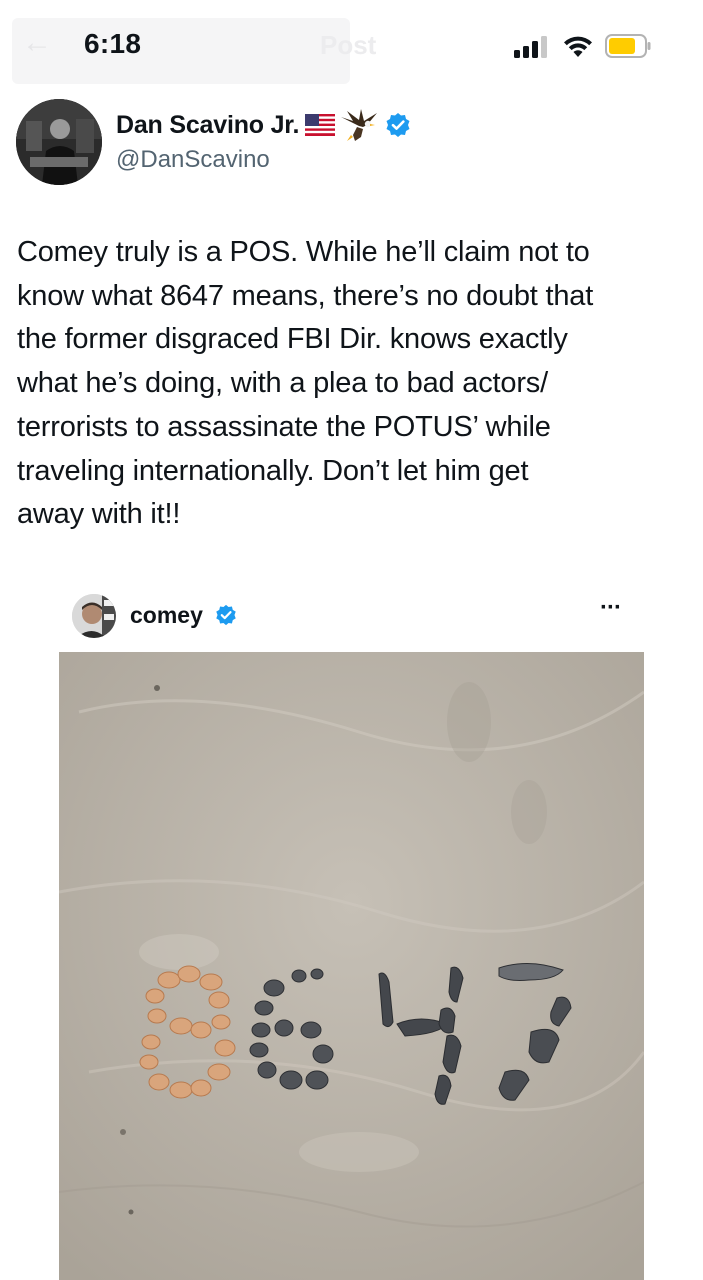  What do you see at coordinates (352, 617) in the screenshot?
I see `embedded-post-header: comey ···` at bounding box center [352, 617].